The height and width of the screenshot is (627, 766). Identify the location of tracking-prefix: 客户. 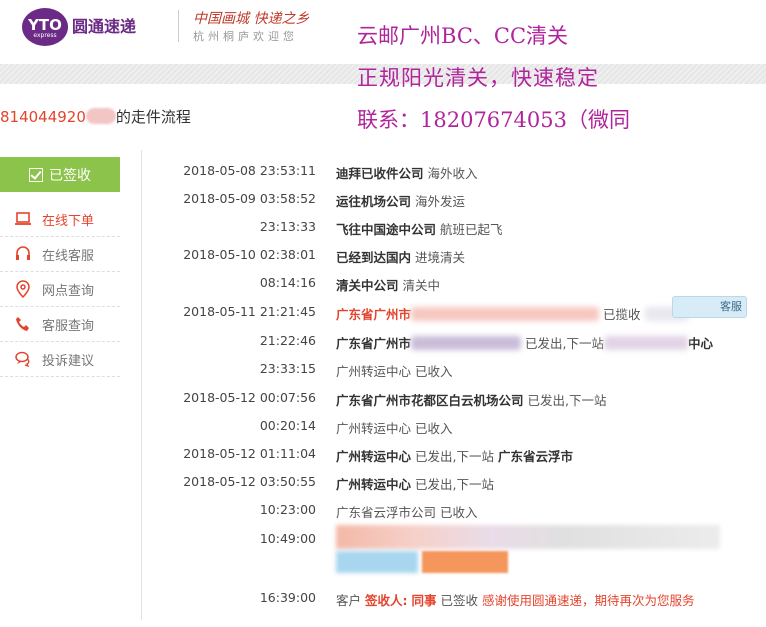
(349, 600).